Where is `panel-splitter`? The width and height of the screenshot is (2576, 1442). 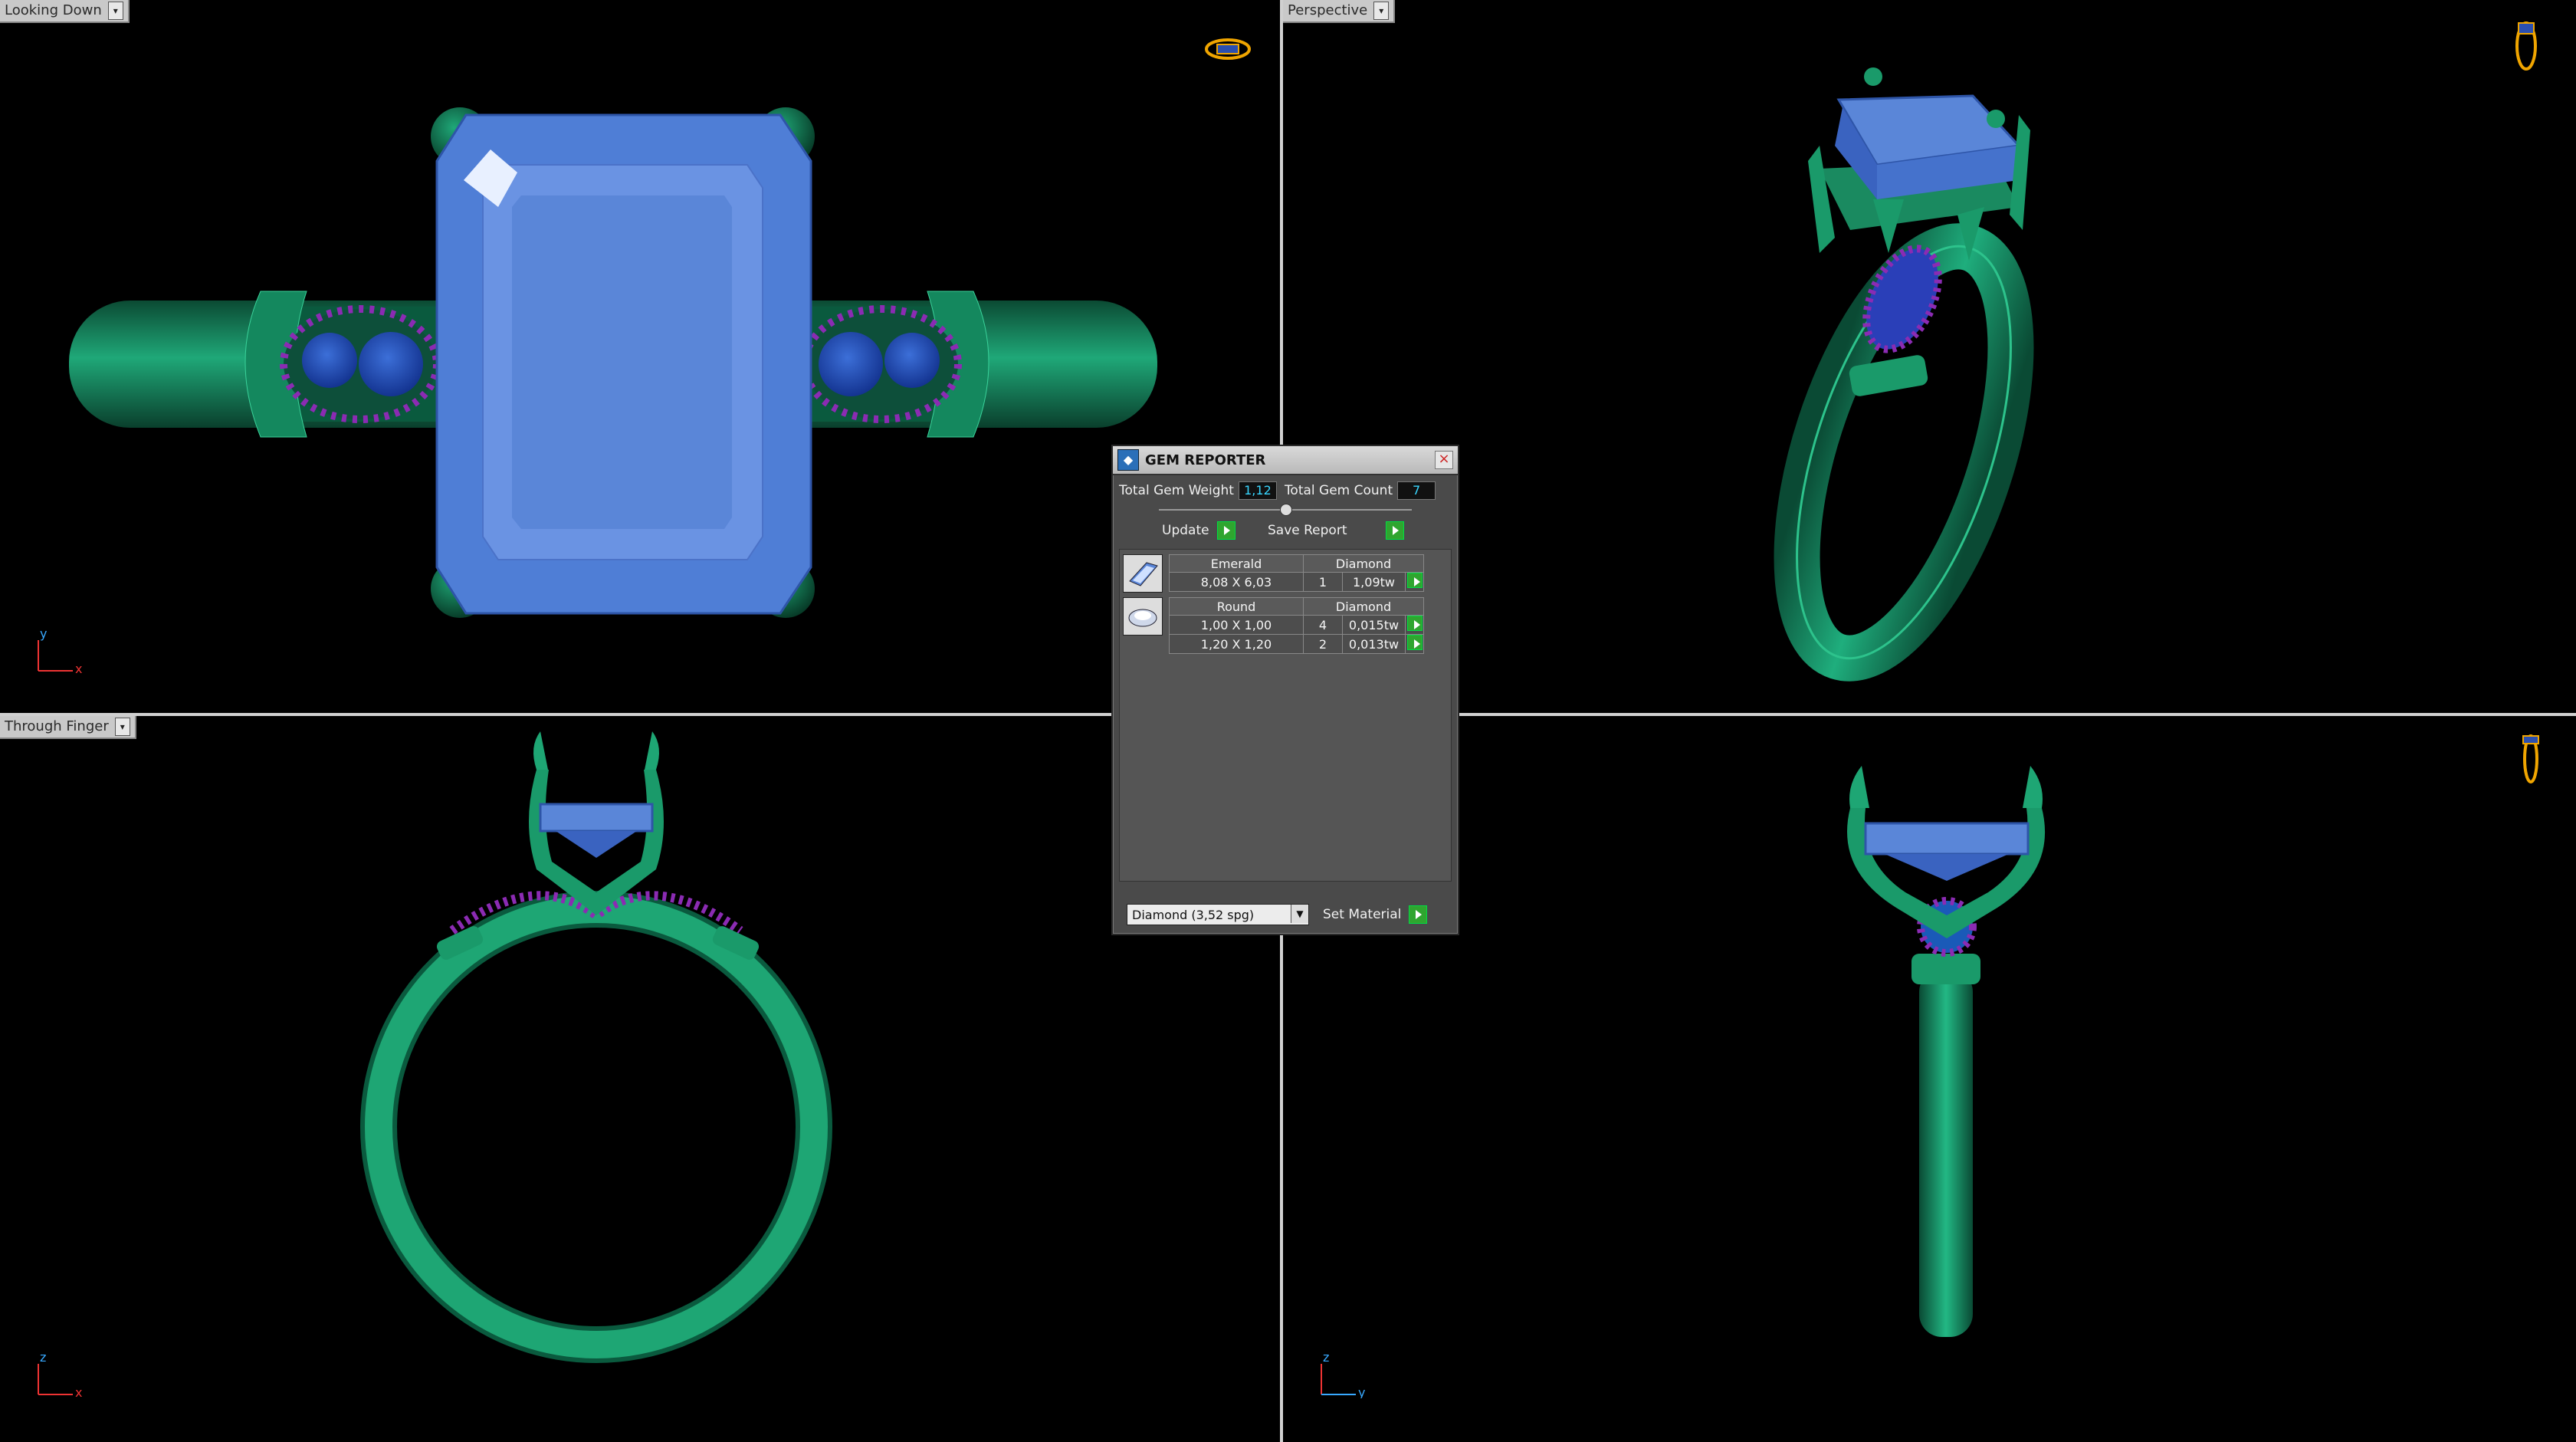 panel-splitter is located at coordinates (1285, 510).